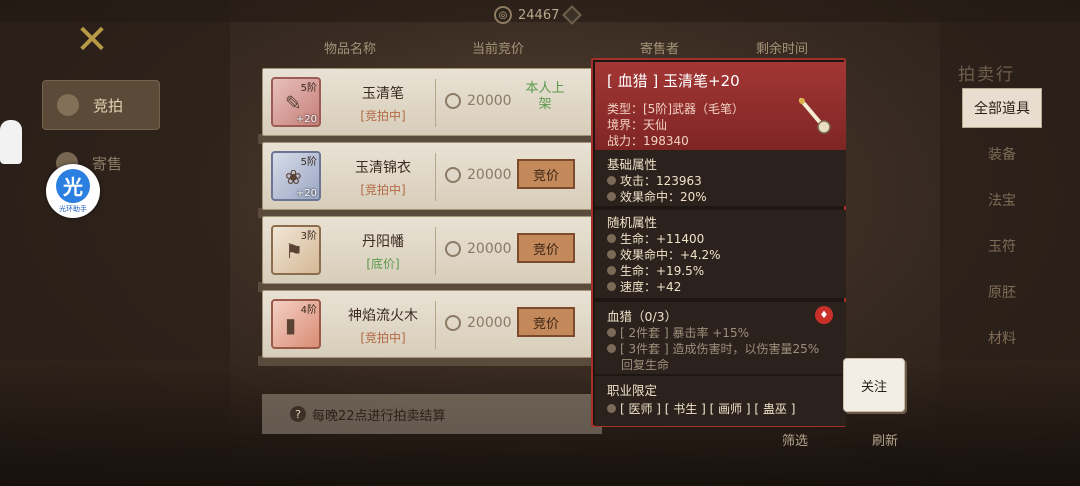  I want to click on wood-icon: ▮, so click(291, 325).